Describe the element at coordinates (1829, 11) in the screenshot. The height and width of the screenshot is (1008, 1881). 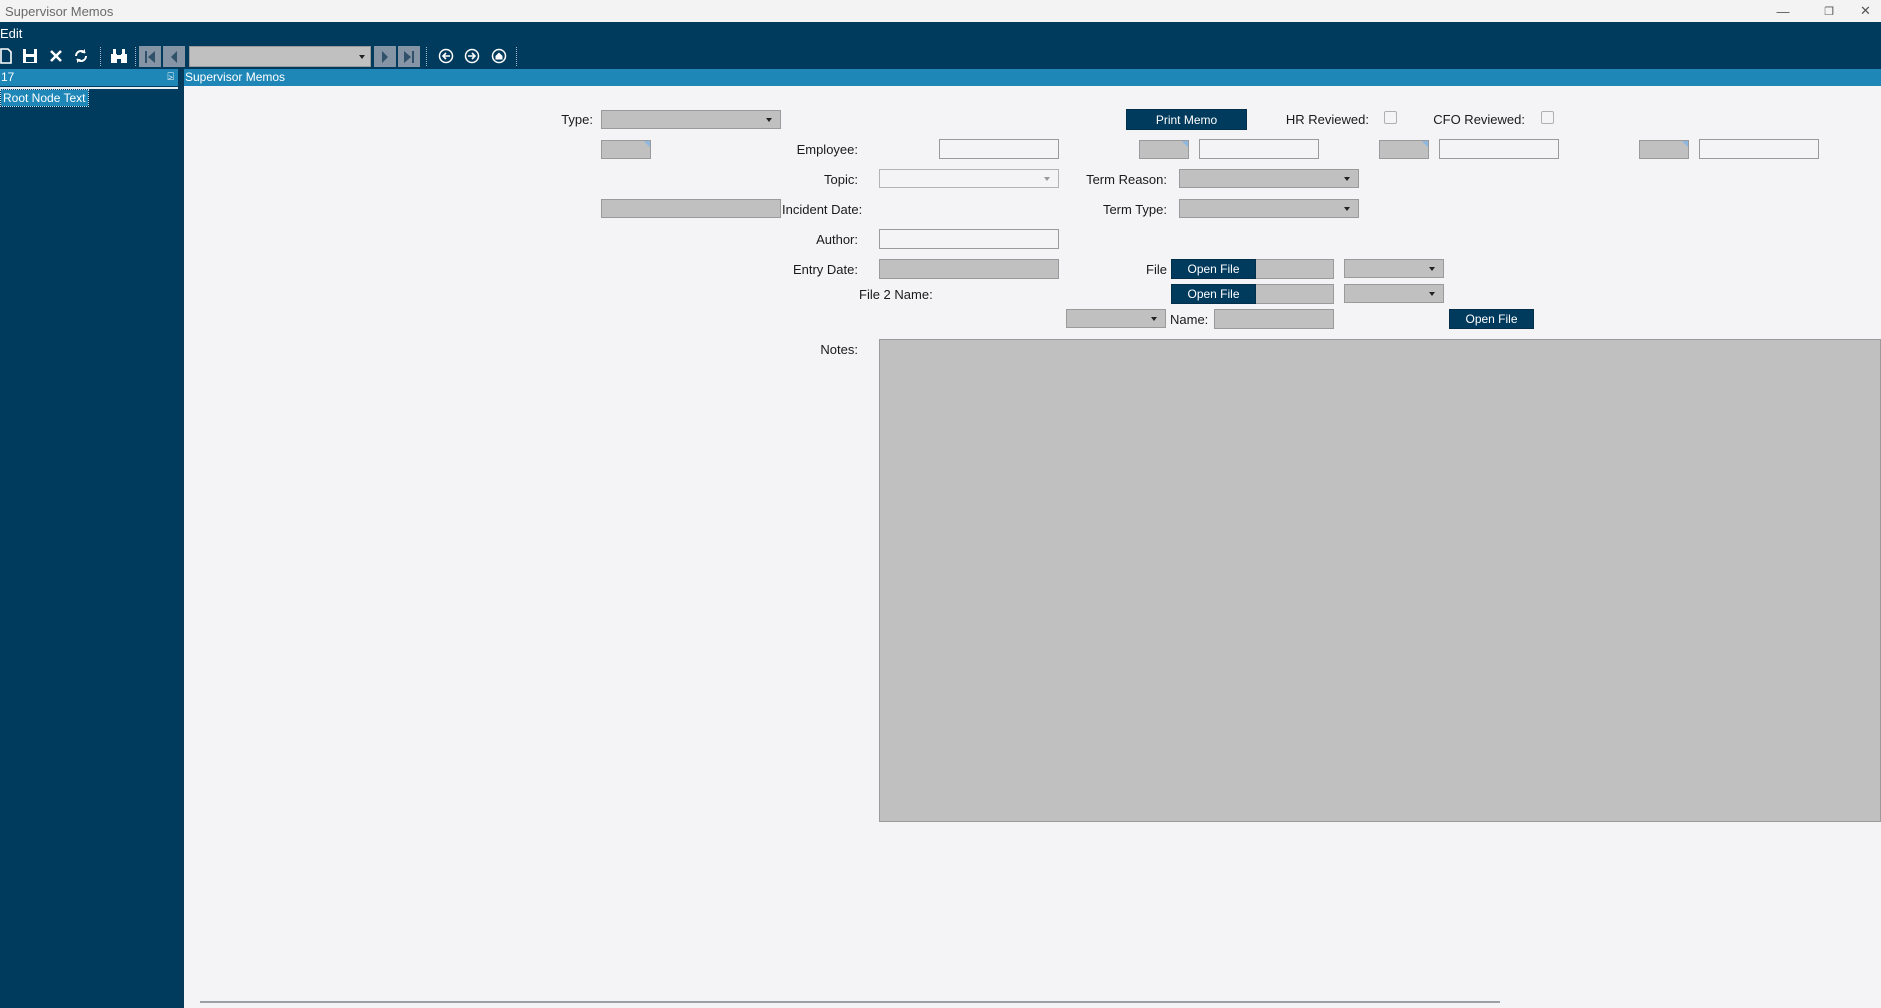
I see `restore-button: ❐` at that location.